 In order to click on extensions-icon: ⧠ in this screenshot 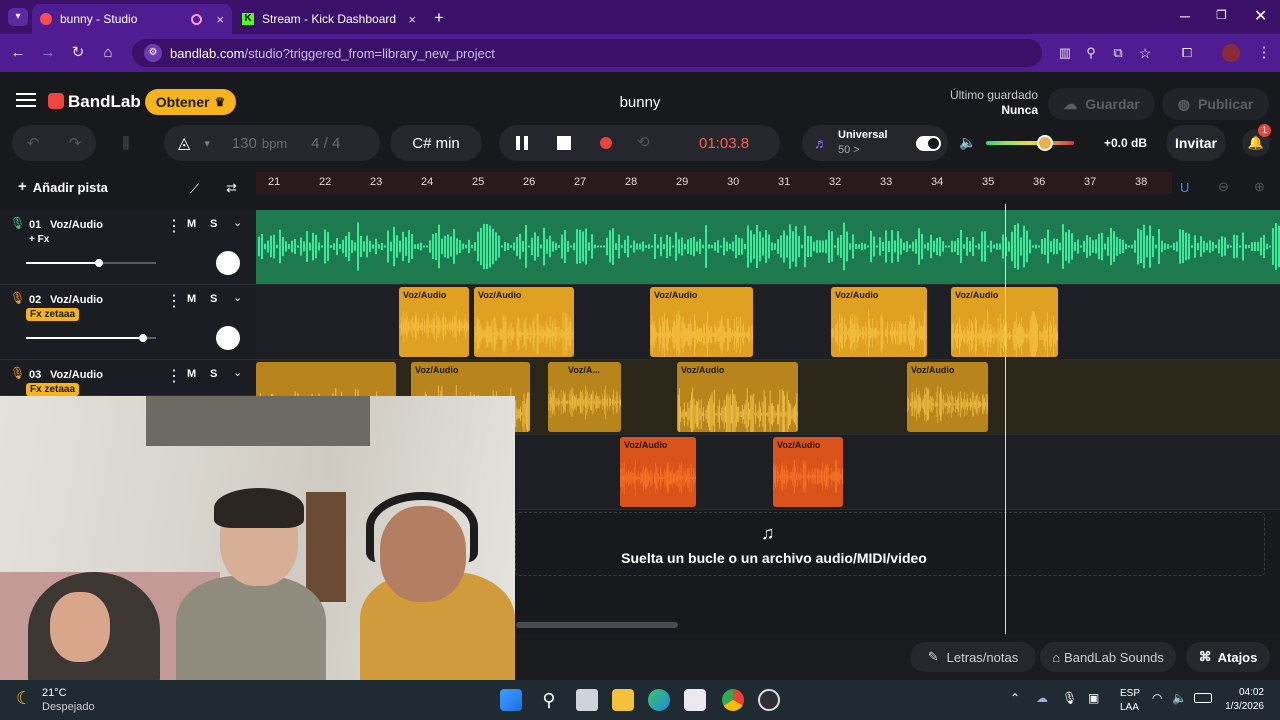, I will do `click(1187, 53)`.